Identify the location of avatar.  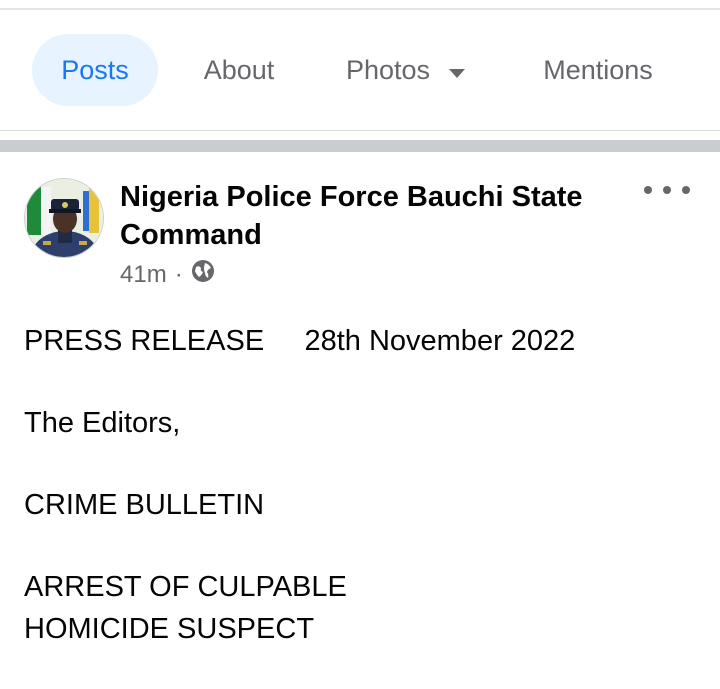
(64, 218).